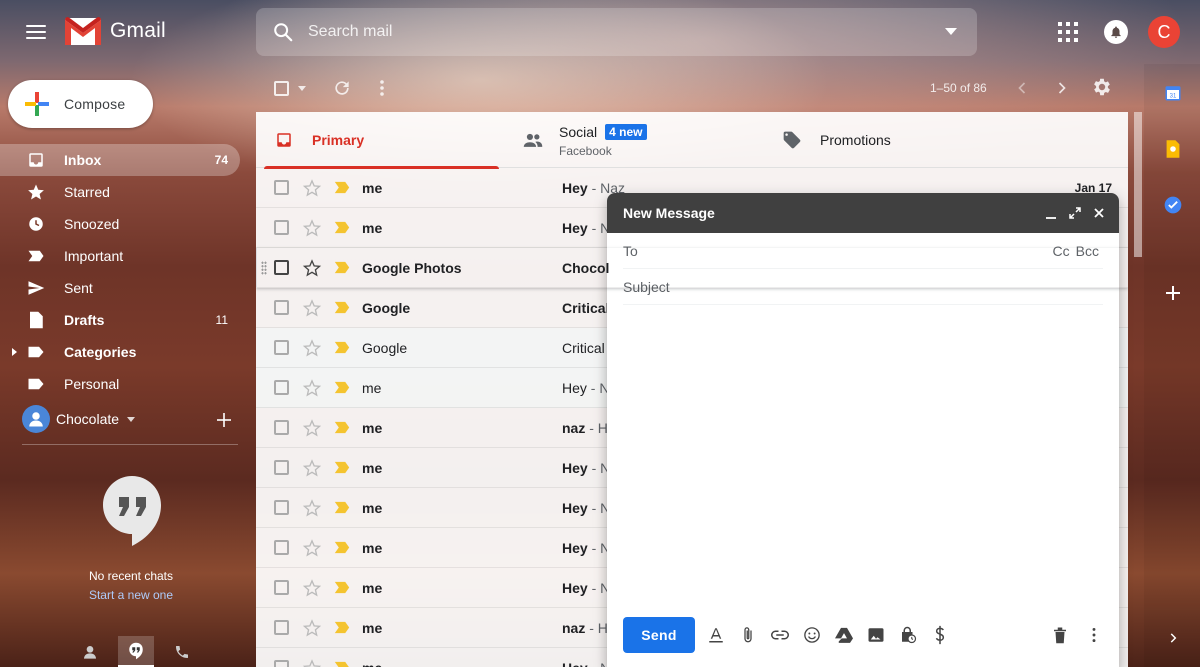 The image size is (1200, 667). Describe the element at coordinates (1075, 213) in the screenshot. I see `fullscreen-icon` at that location.